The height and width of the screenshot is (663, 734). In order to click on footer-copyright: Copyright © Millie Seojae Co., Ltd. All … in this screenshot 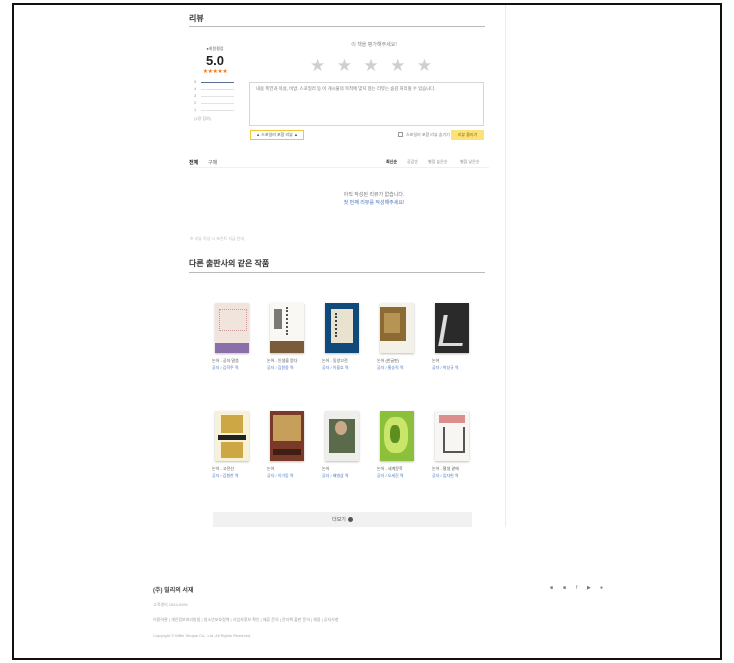, I will do `click(202, 635)`.